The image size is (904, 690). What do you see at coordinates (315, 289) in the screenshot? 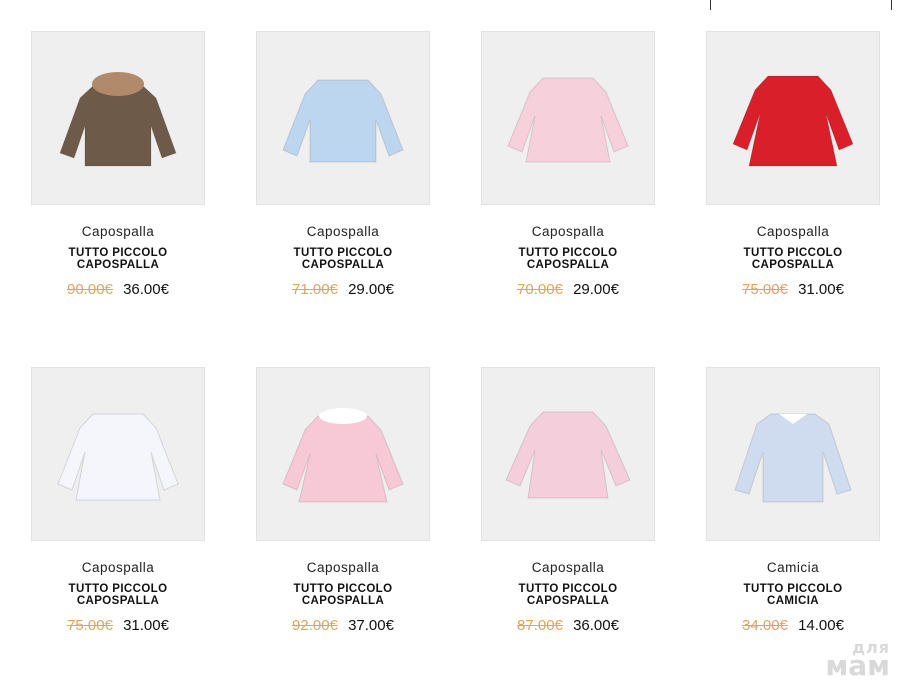
I see `old-price: 71.00€` at bounding box center [315, 289].